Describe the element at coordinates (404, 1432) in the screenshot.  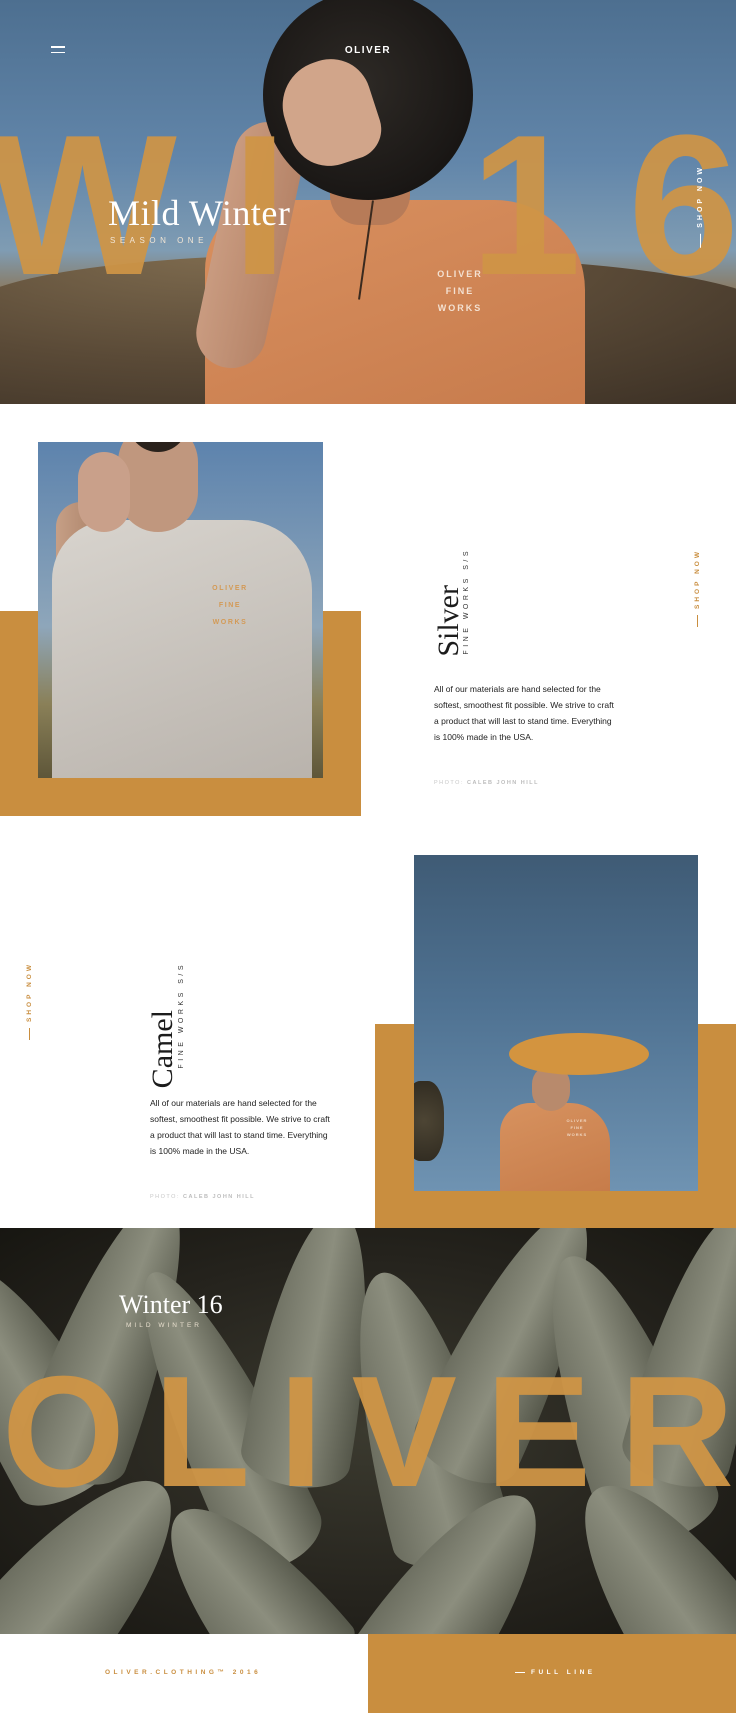
I see `wordmark-letter: V` at that location.